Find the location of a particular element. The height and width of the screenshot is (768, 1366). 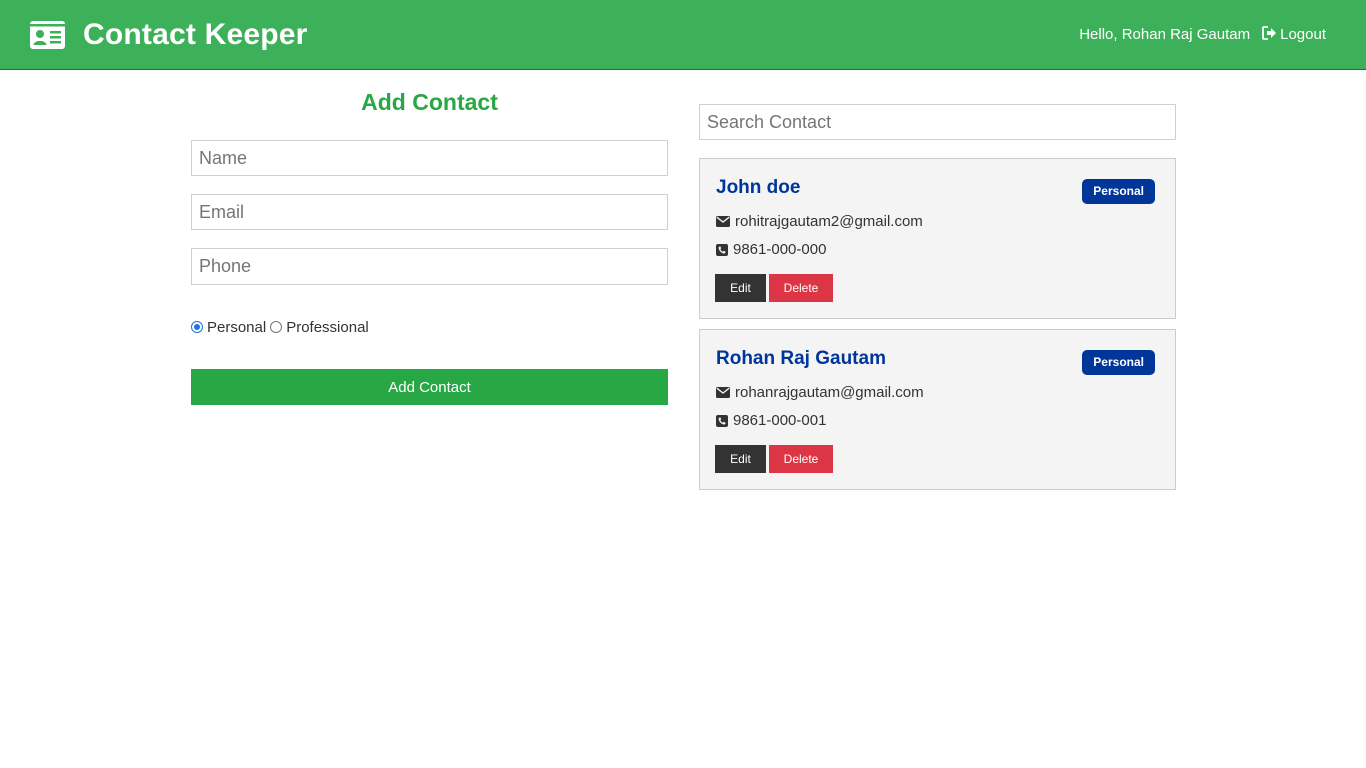

app-title: Contact Keeper is located at coordinates (195, 34).